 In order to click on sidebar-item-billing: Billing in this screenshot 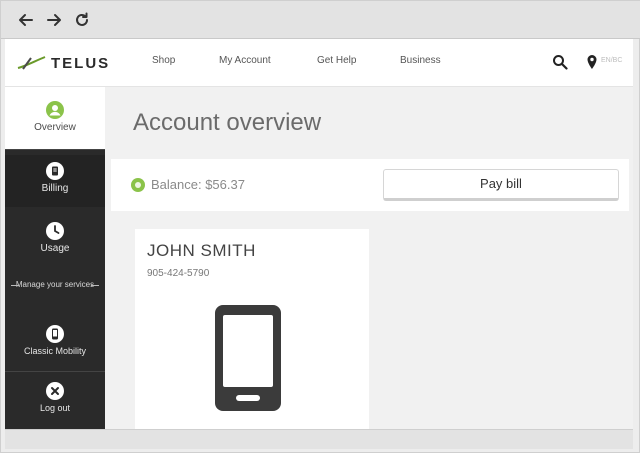, I will do `click(55, 181)`.